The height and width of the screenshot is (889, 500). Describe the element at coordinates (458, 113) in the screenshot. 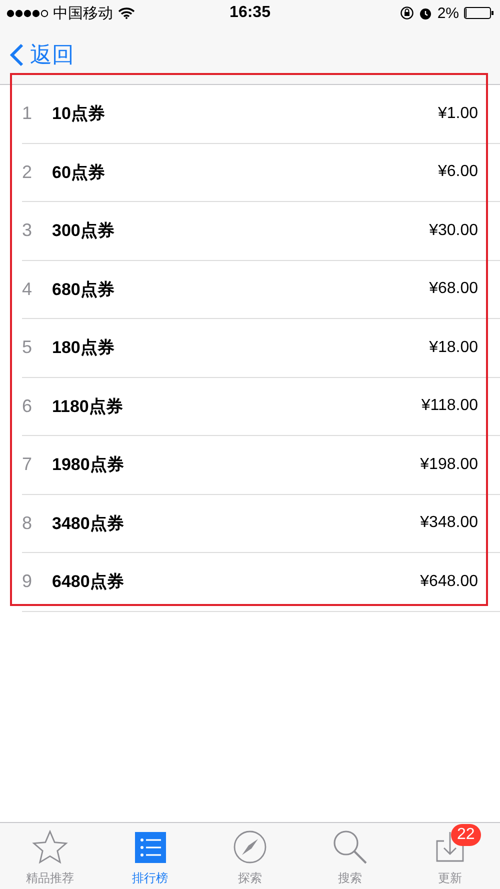

I see `item-price: ¥1.00` at that location.